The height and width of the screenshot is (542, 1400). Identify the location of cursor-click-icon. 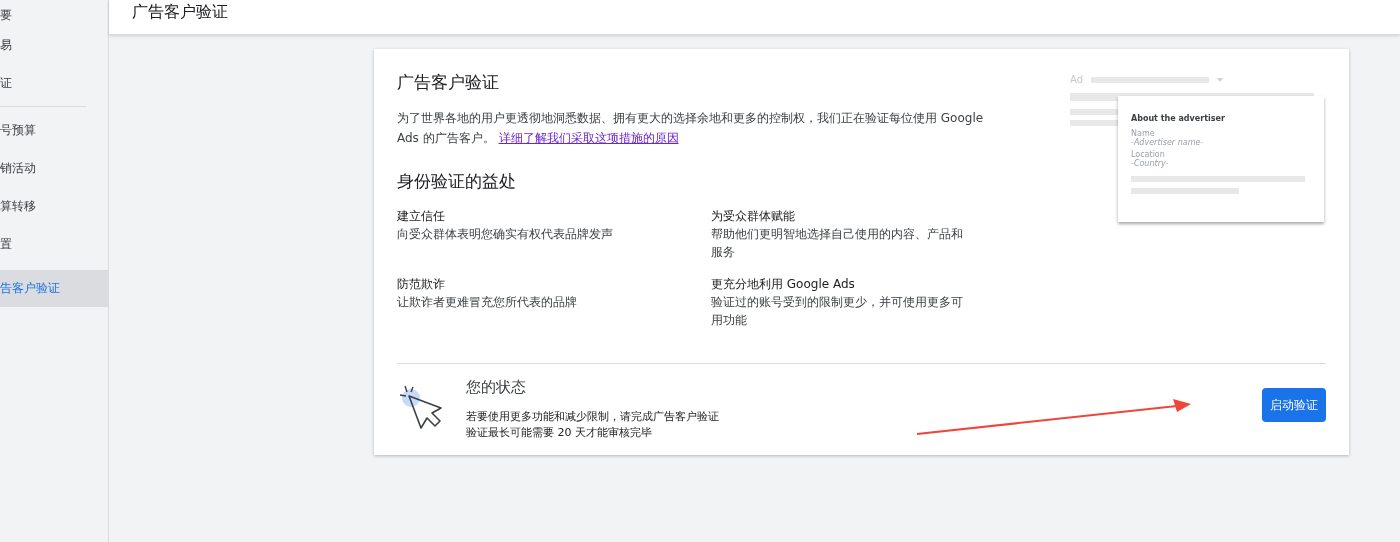
(421, 408).